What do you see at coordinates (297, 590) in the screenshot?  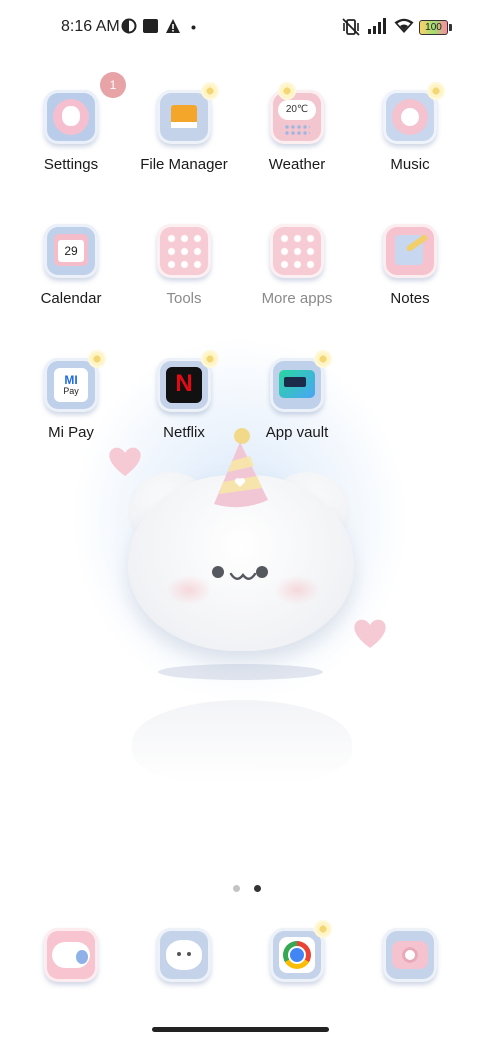 I see `bear-cheek-right` at bounding box center [297, 590].